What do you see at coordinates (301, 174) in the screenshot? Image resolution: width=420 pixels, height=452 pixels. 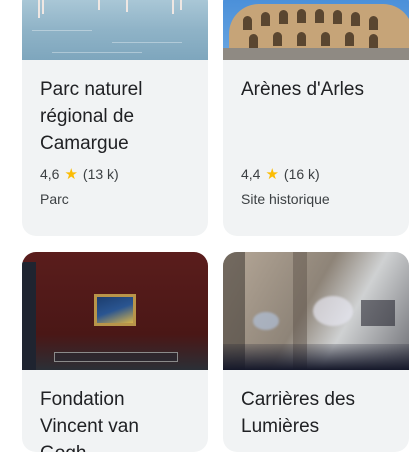 I see `review-count: (16 k)` at bounding box center [301, 174].